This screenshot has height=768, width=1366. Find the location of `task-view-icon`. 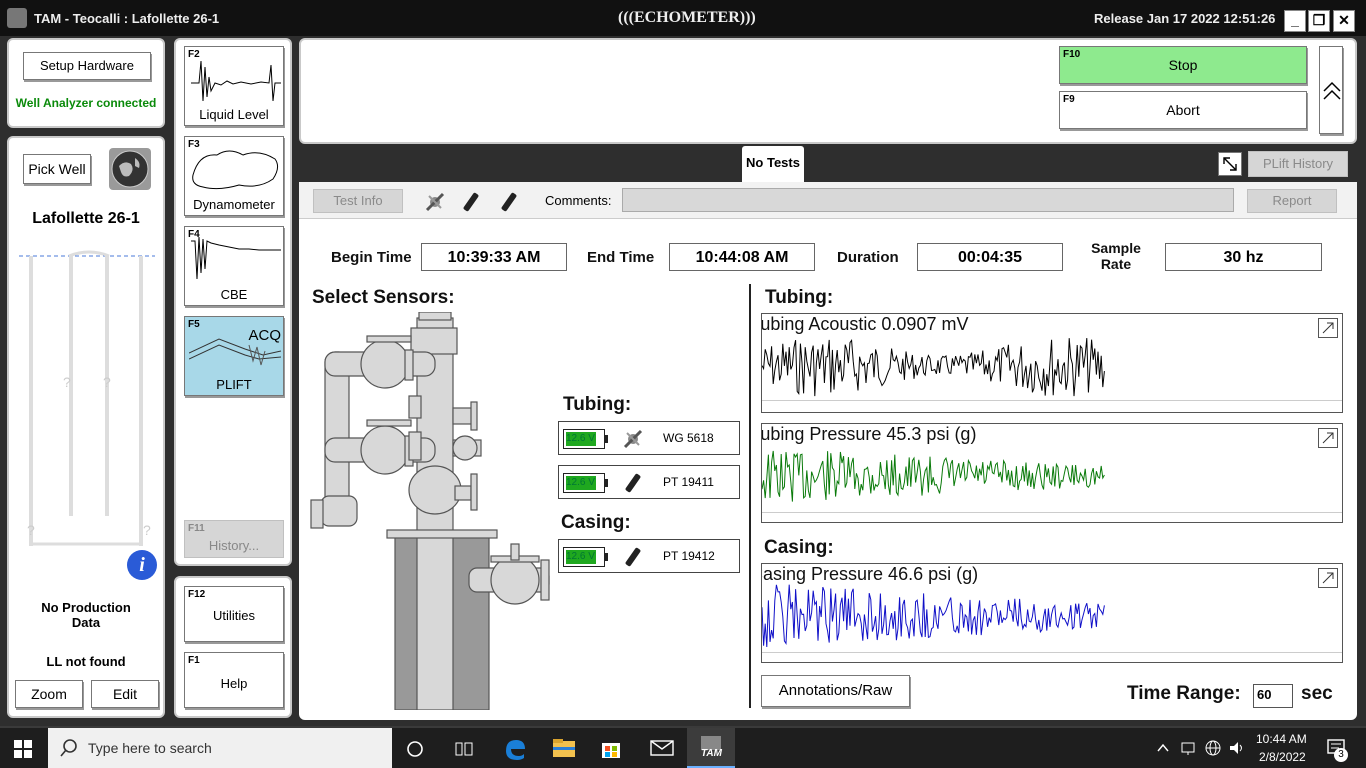

task-view-icon is located at coordinates (464, 749).